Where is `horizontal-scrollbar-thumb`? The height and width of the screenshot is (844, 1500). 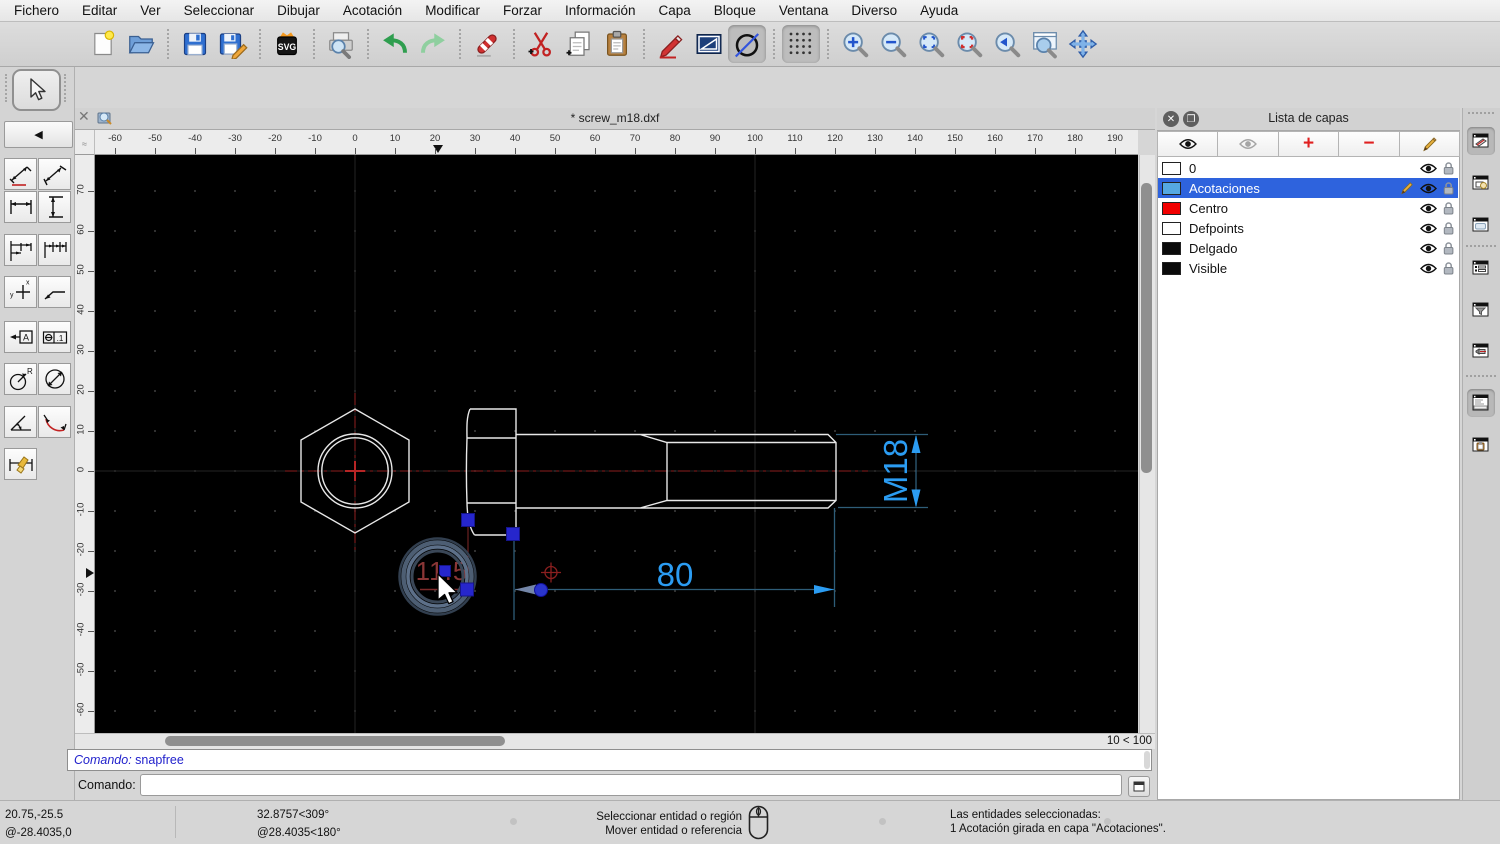 horizontal-scrollbar-thumb is located at coordinates (335, 741).